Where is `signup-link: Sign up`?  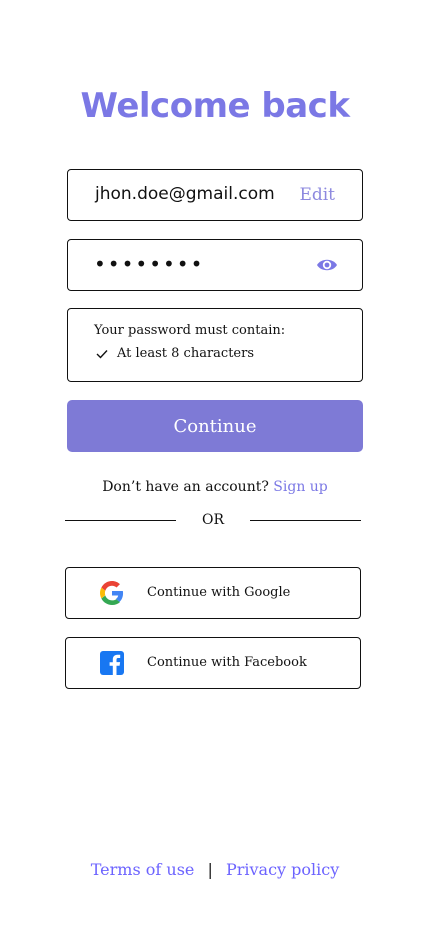 signup-link: Sign up is located at coordinates (300, 487).